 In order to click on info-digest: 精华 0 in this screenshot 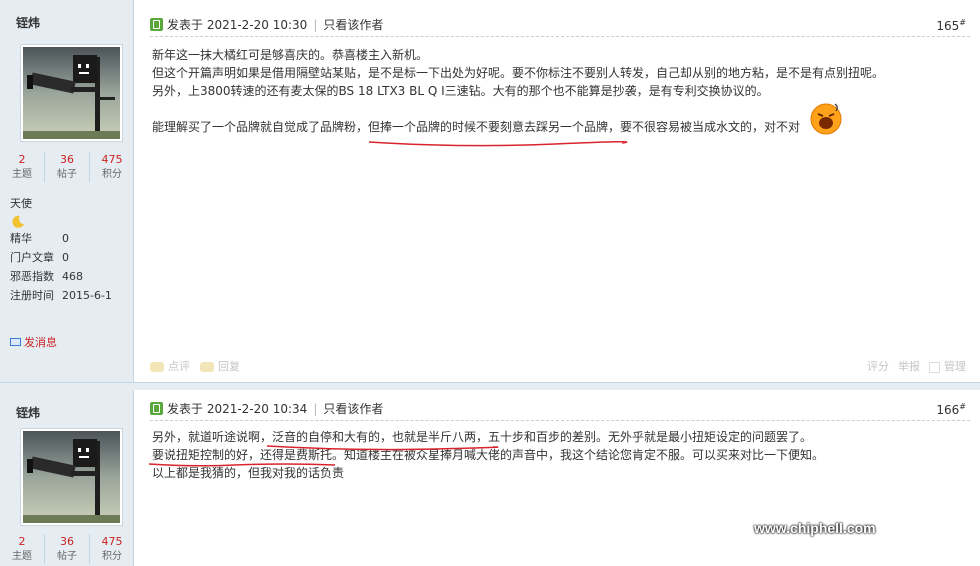, I will do `click(39, 238)`.